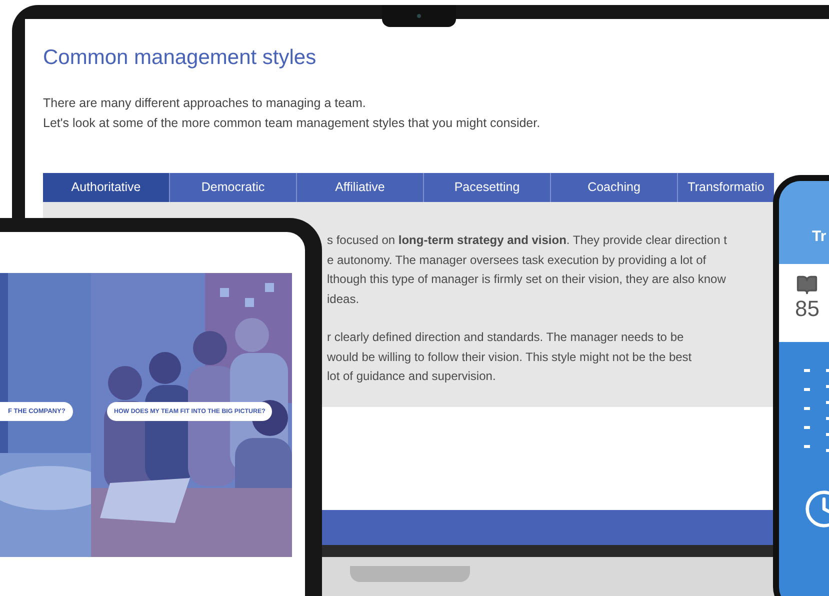 This screenshot has height=596, width=829. What do you see at coordinates (614, 187) in the screenshot?
I see `style-tab: Coaching` at bounding box center [614, 187].